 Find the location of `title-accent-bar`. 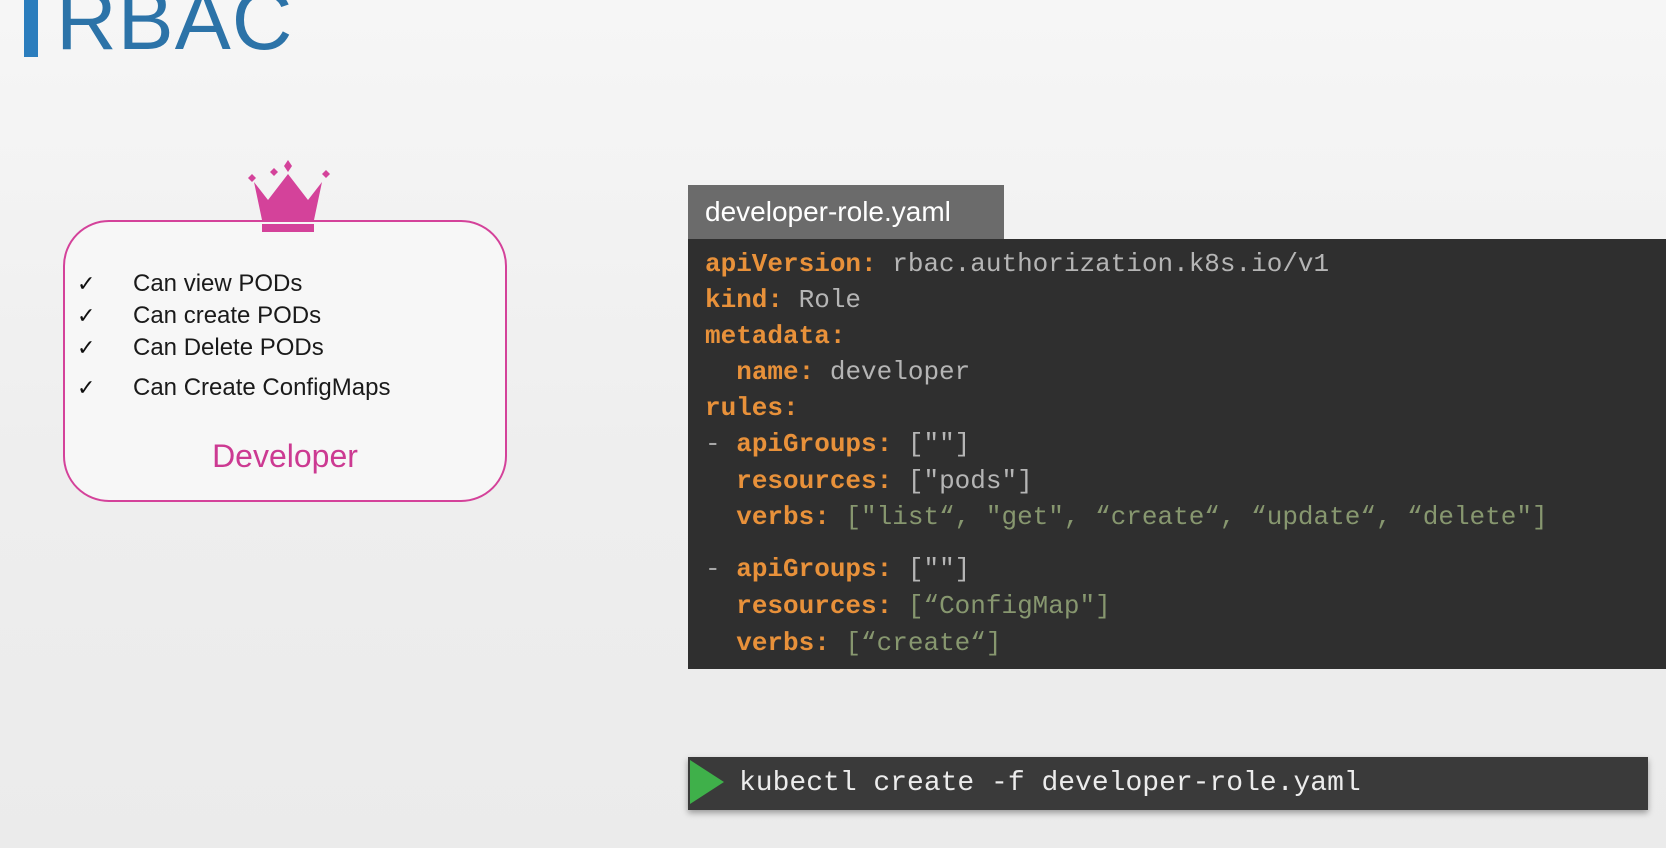

title-accent-bar is located at coordinates (31, 28).